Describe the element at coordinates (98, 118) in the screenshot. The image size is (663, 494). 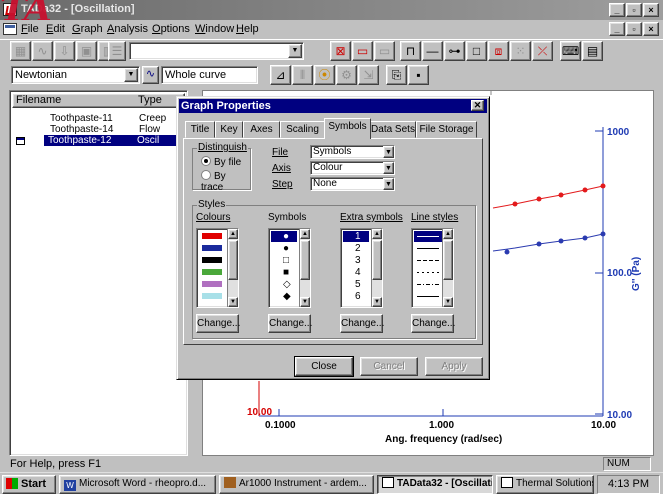
I see `file-row: Toothpaste-11 Creep` at that location.